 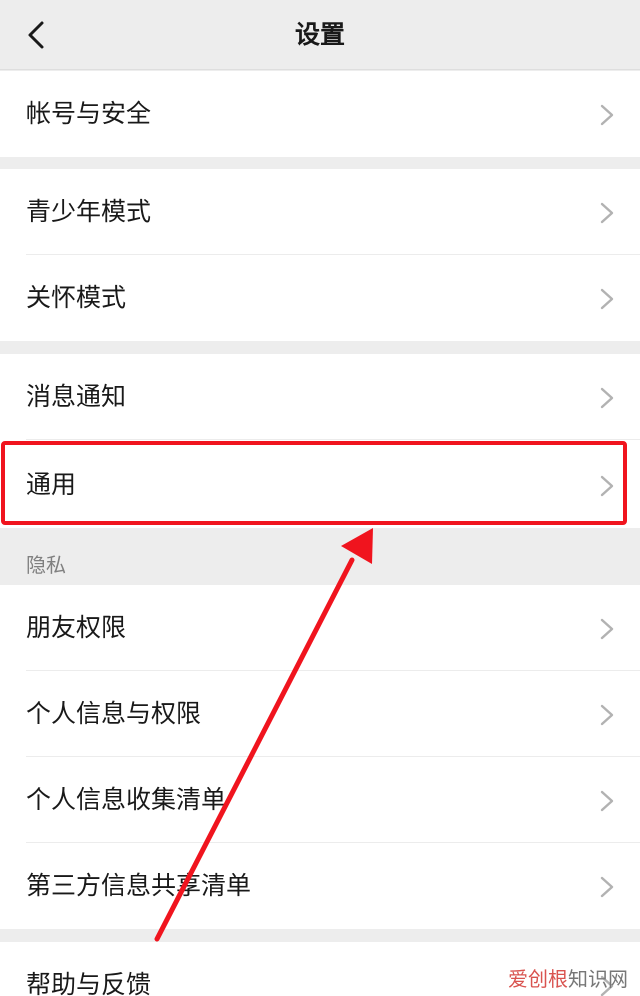 What do you see at coordinates (51, 484) in the screenshot?
I see `settings-item-label: 通用` at bounding box center [51, 484].